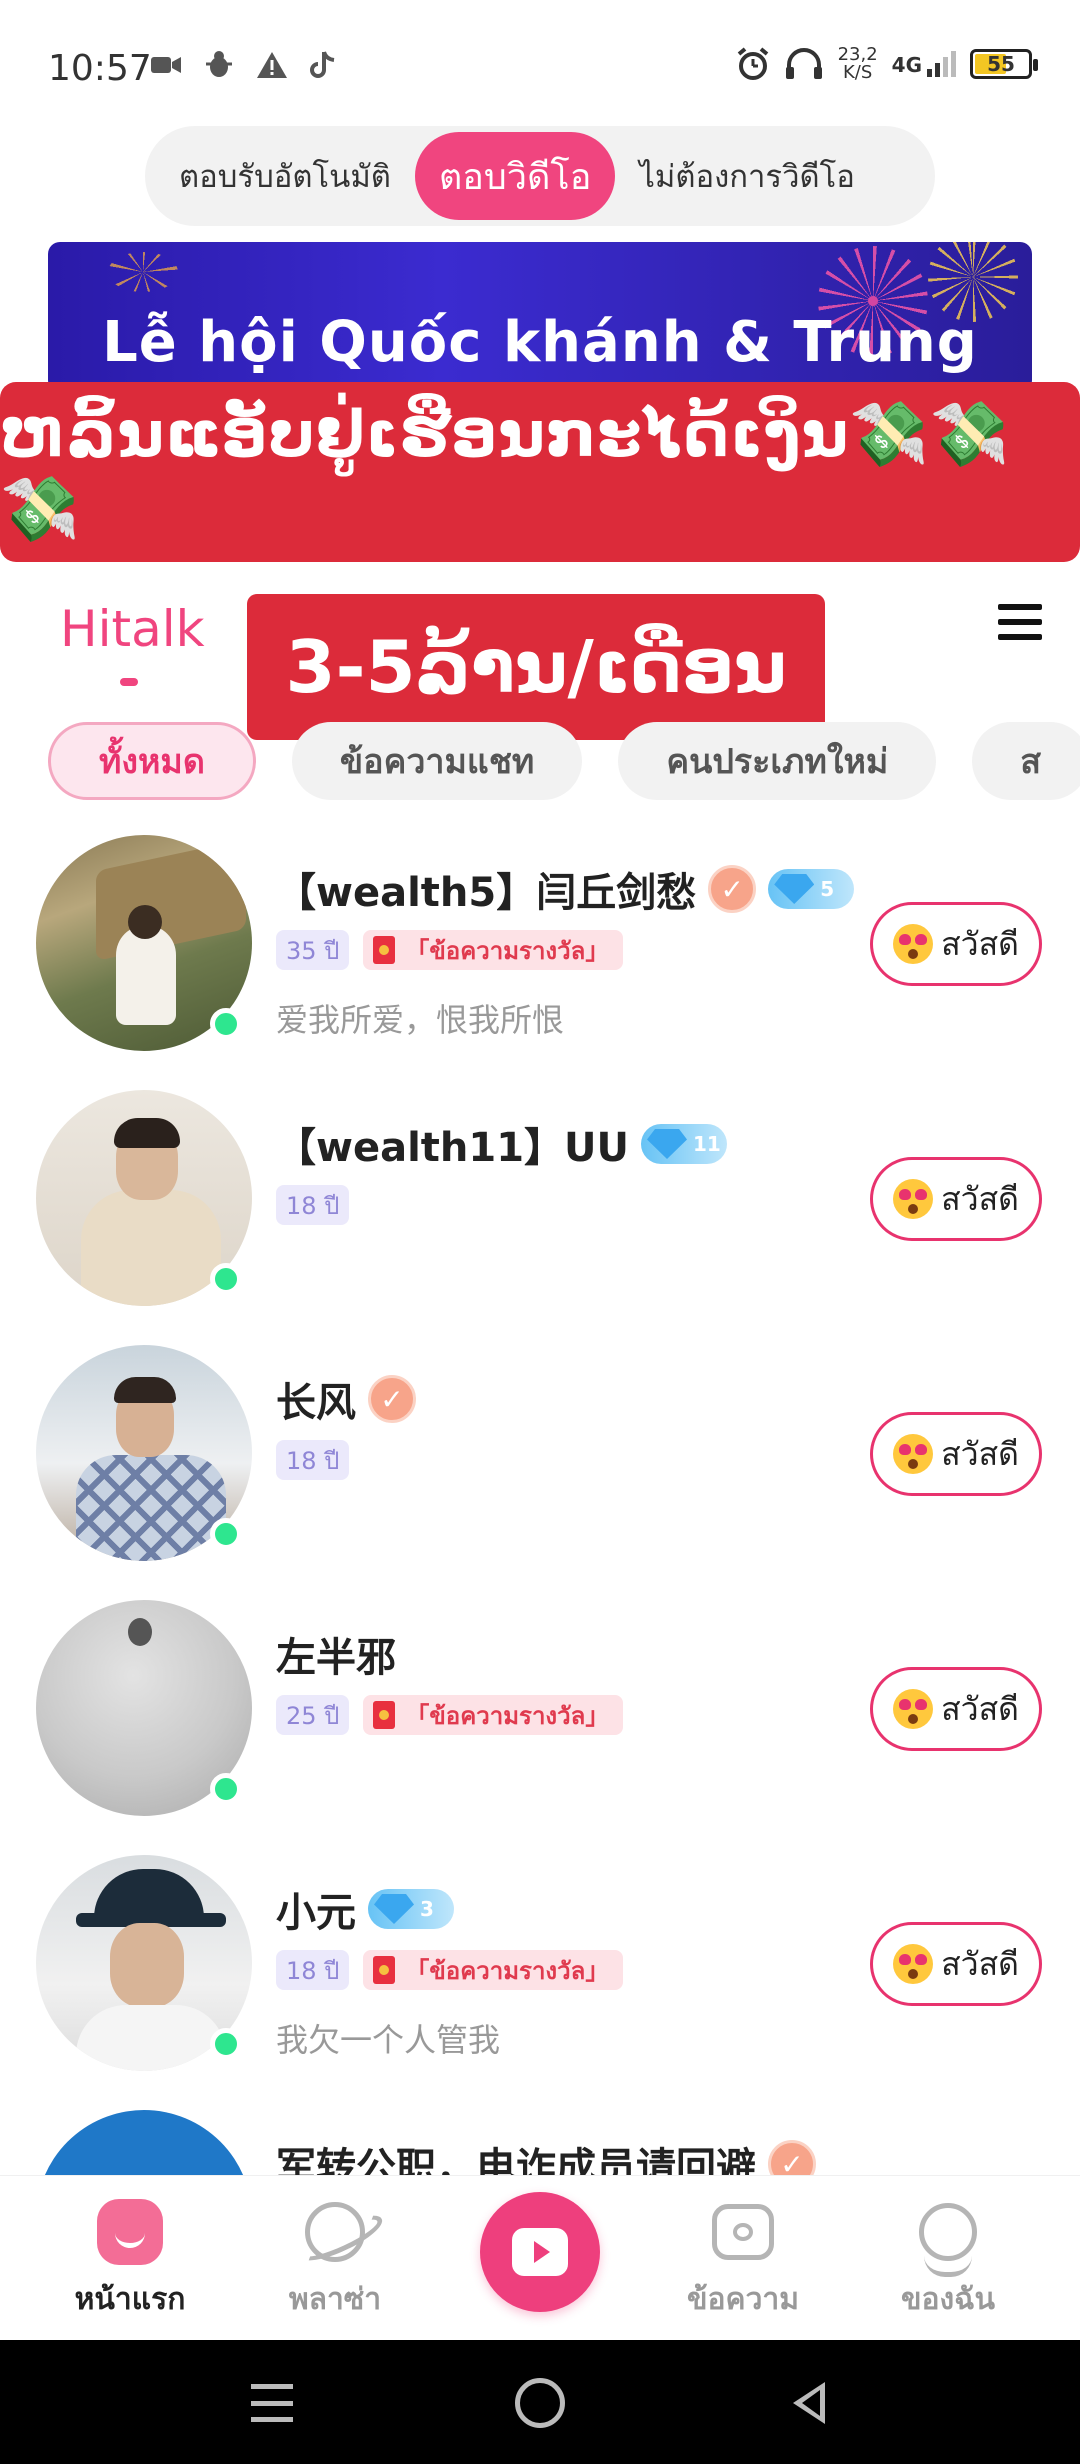  What do you see at coordinates (948, 2236) in the screenshot?
I see `profile-icon` at bounding box center [948, 2236].